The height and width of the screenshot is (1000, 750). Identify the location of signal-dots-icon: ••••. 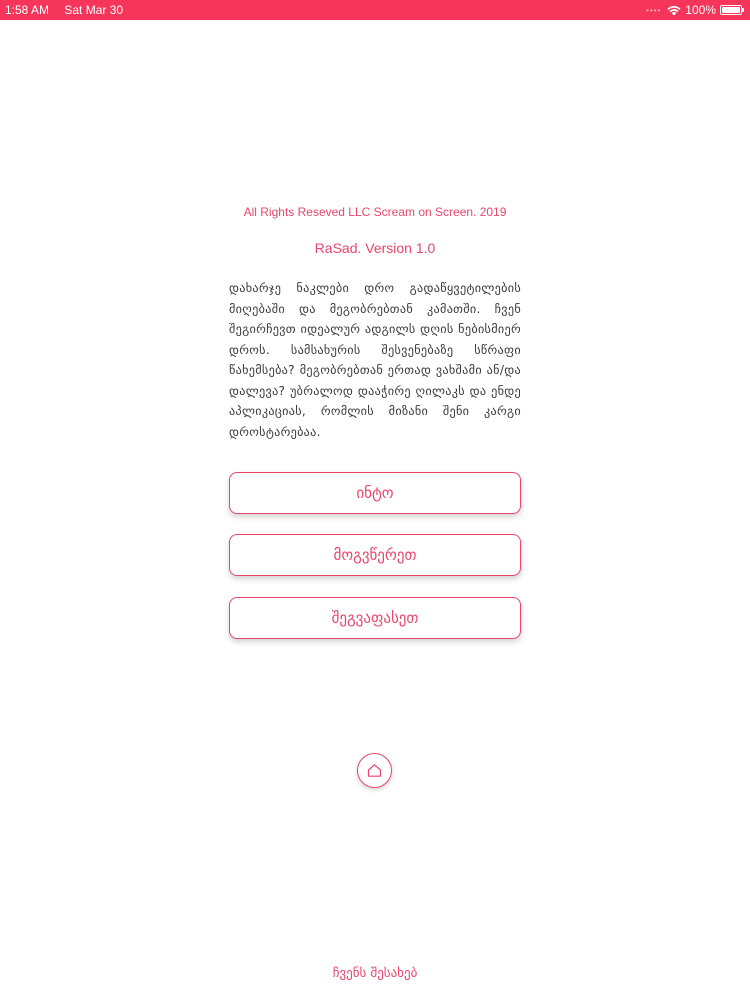
(654, 10).